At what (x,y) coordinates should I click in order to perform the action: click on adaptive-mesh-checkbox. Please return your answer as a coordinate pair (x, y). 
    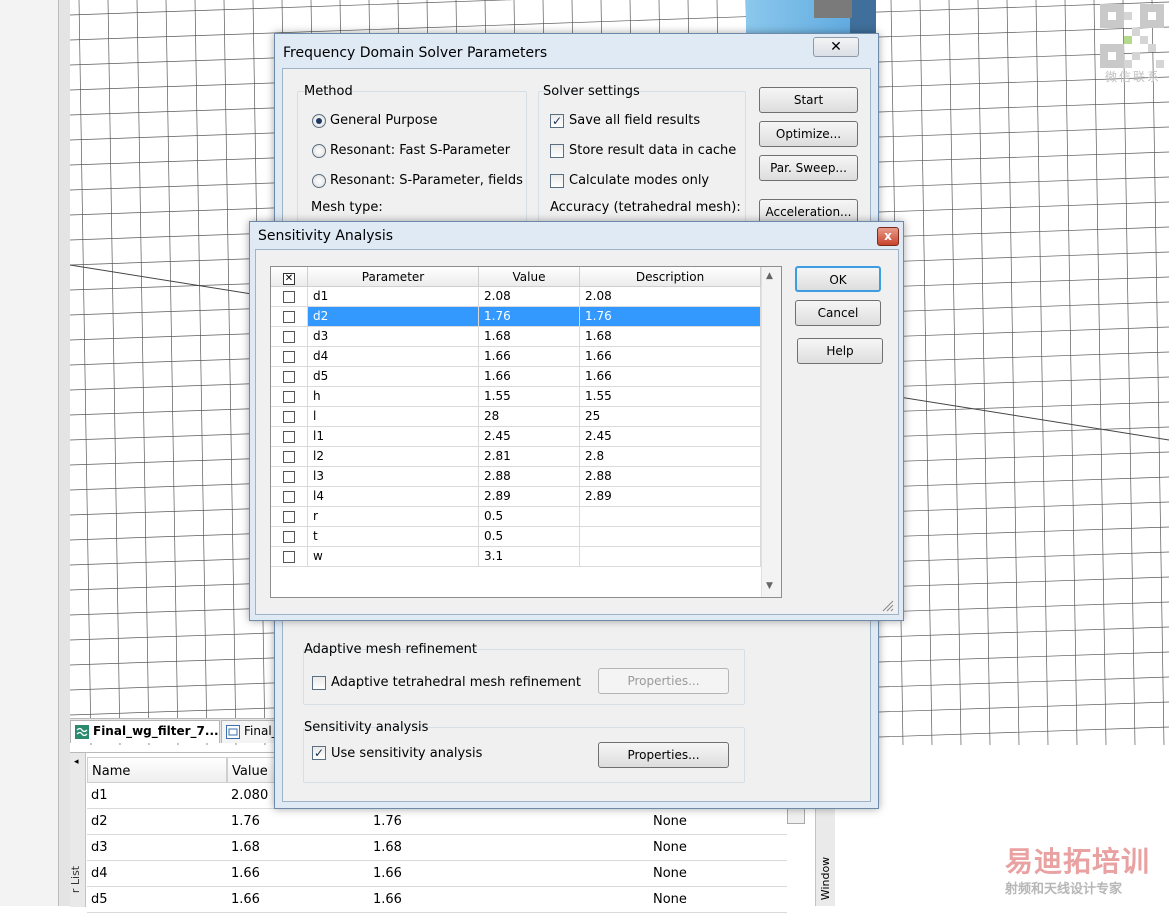
    Looking at the image, I should click on (319, 683).